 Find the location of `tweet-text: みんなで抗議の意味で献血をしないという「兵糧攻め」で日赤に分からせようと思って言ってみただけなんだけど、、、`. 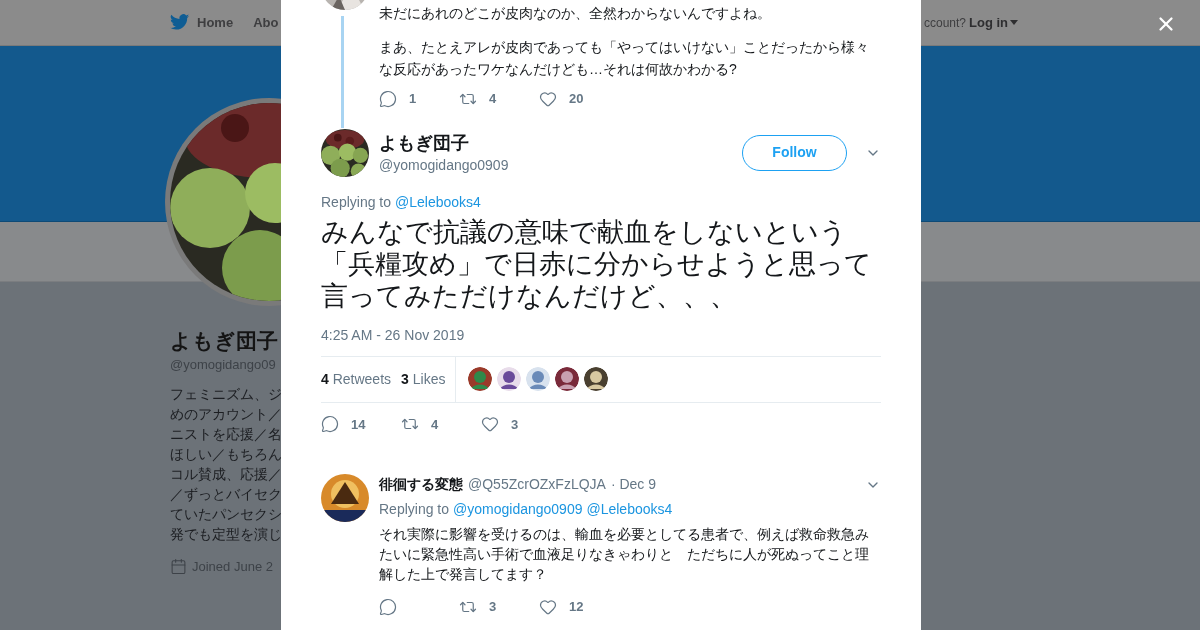

tweet-text: みんなで抗議の意味で献血をしないという「兵糧攻め」で日赤に分からせようと思って言ってみただけなんだけど、、、 is located at coordinates (597, 263).